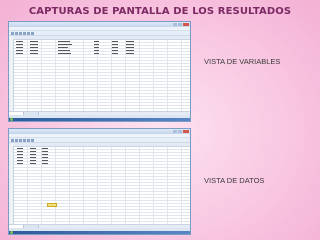 This screenshot has width=320, height=240. Describe the element at coordinates (160, 11) in the screenshot. I see `page-title: CAPTURAS DE PANTALLA DE LOS RESULTADOS` at that location.